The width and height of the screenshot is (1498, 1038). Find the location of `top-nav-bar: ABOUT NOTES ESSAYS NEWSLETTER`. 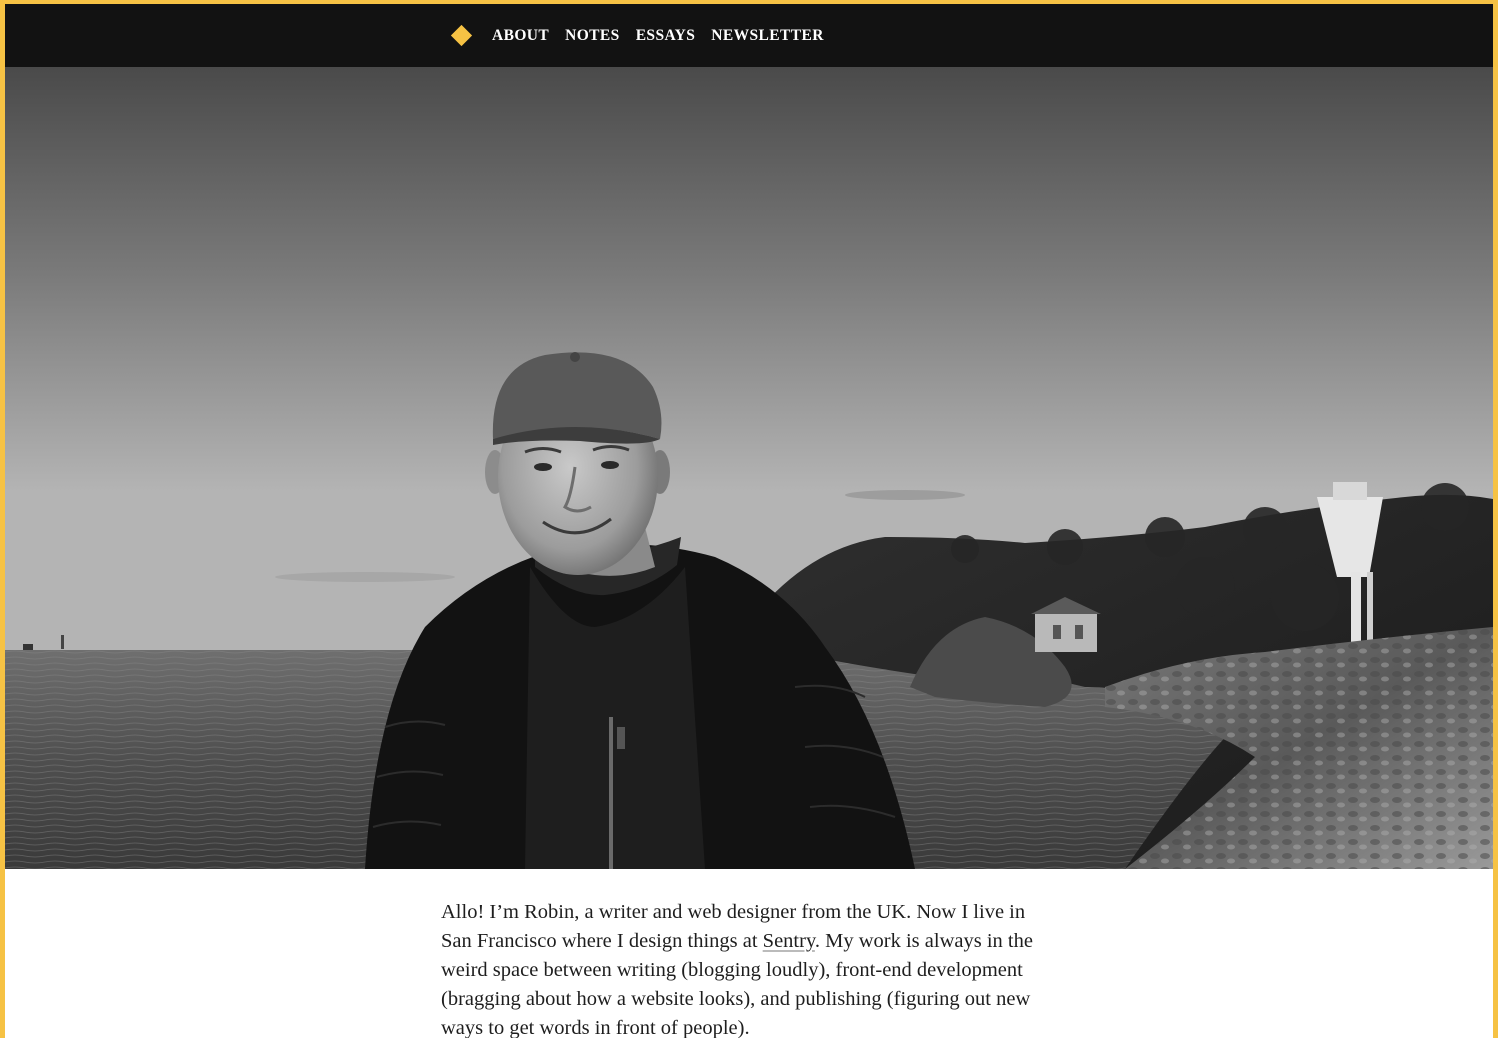

top-nav-bar: ABOUT NOTES ESSAYS NEWSLETTER is located at coordinates (749, 35).